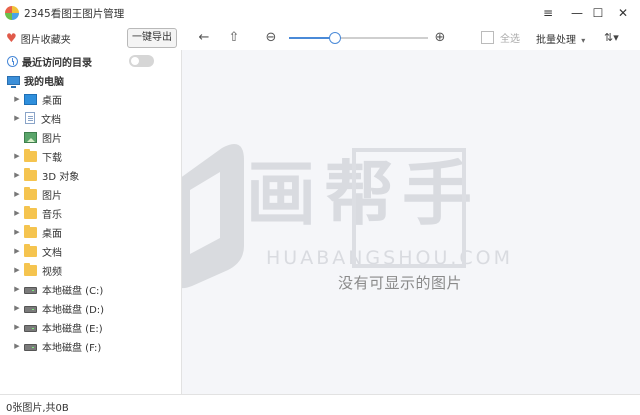 The height and width of the screenshot is (415, 640). Describe the element at coordinates (72, 348) in the screenshot. I see `sidebar-item-label: 本地磁盘 (F:)` at that location.